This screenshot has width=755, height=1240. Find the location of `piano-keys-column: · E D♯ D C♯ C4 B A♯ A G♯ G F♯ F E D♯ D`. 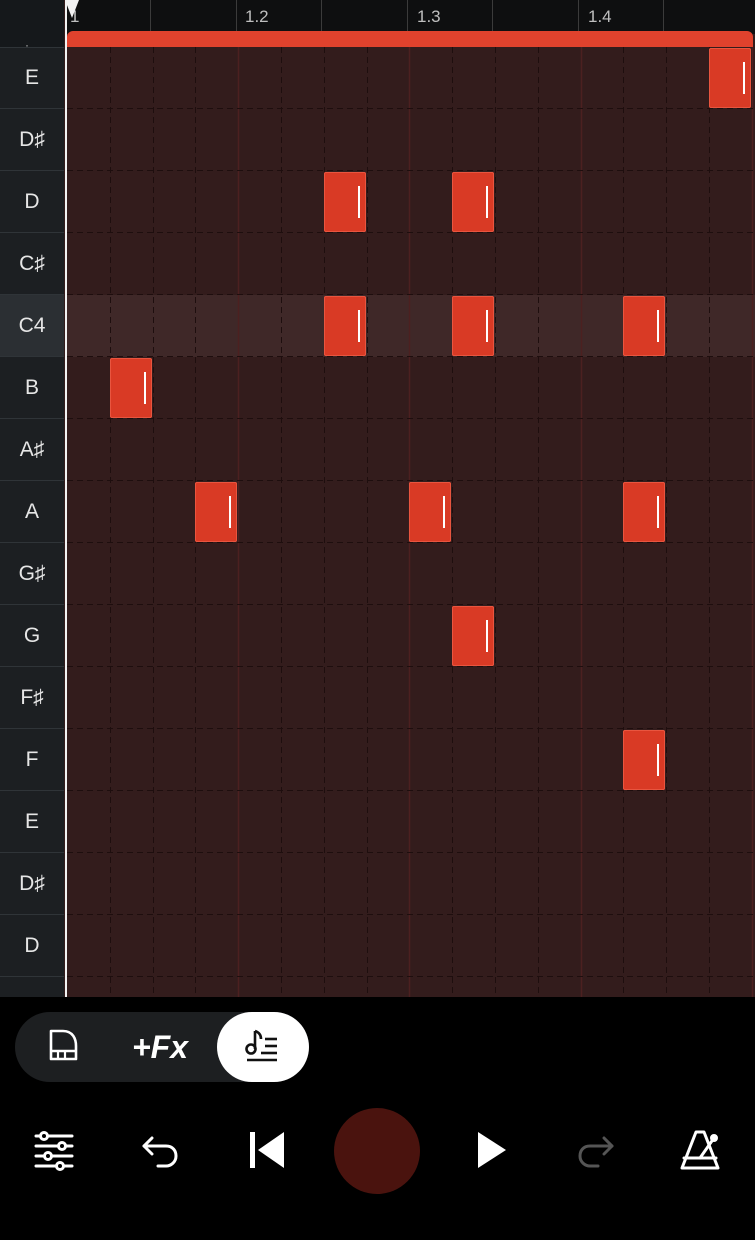

piano-keys-column: · E D♯ D C♯ C4 B A♯ A G♯ G F♯ F E D♯ D is located at coordinates (32, 498).